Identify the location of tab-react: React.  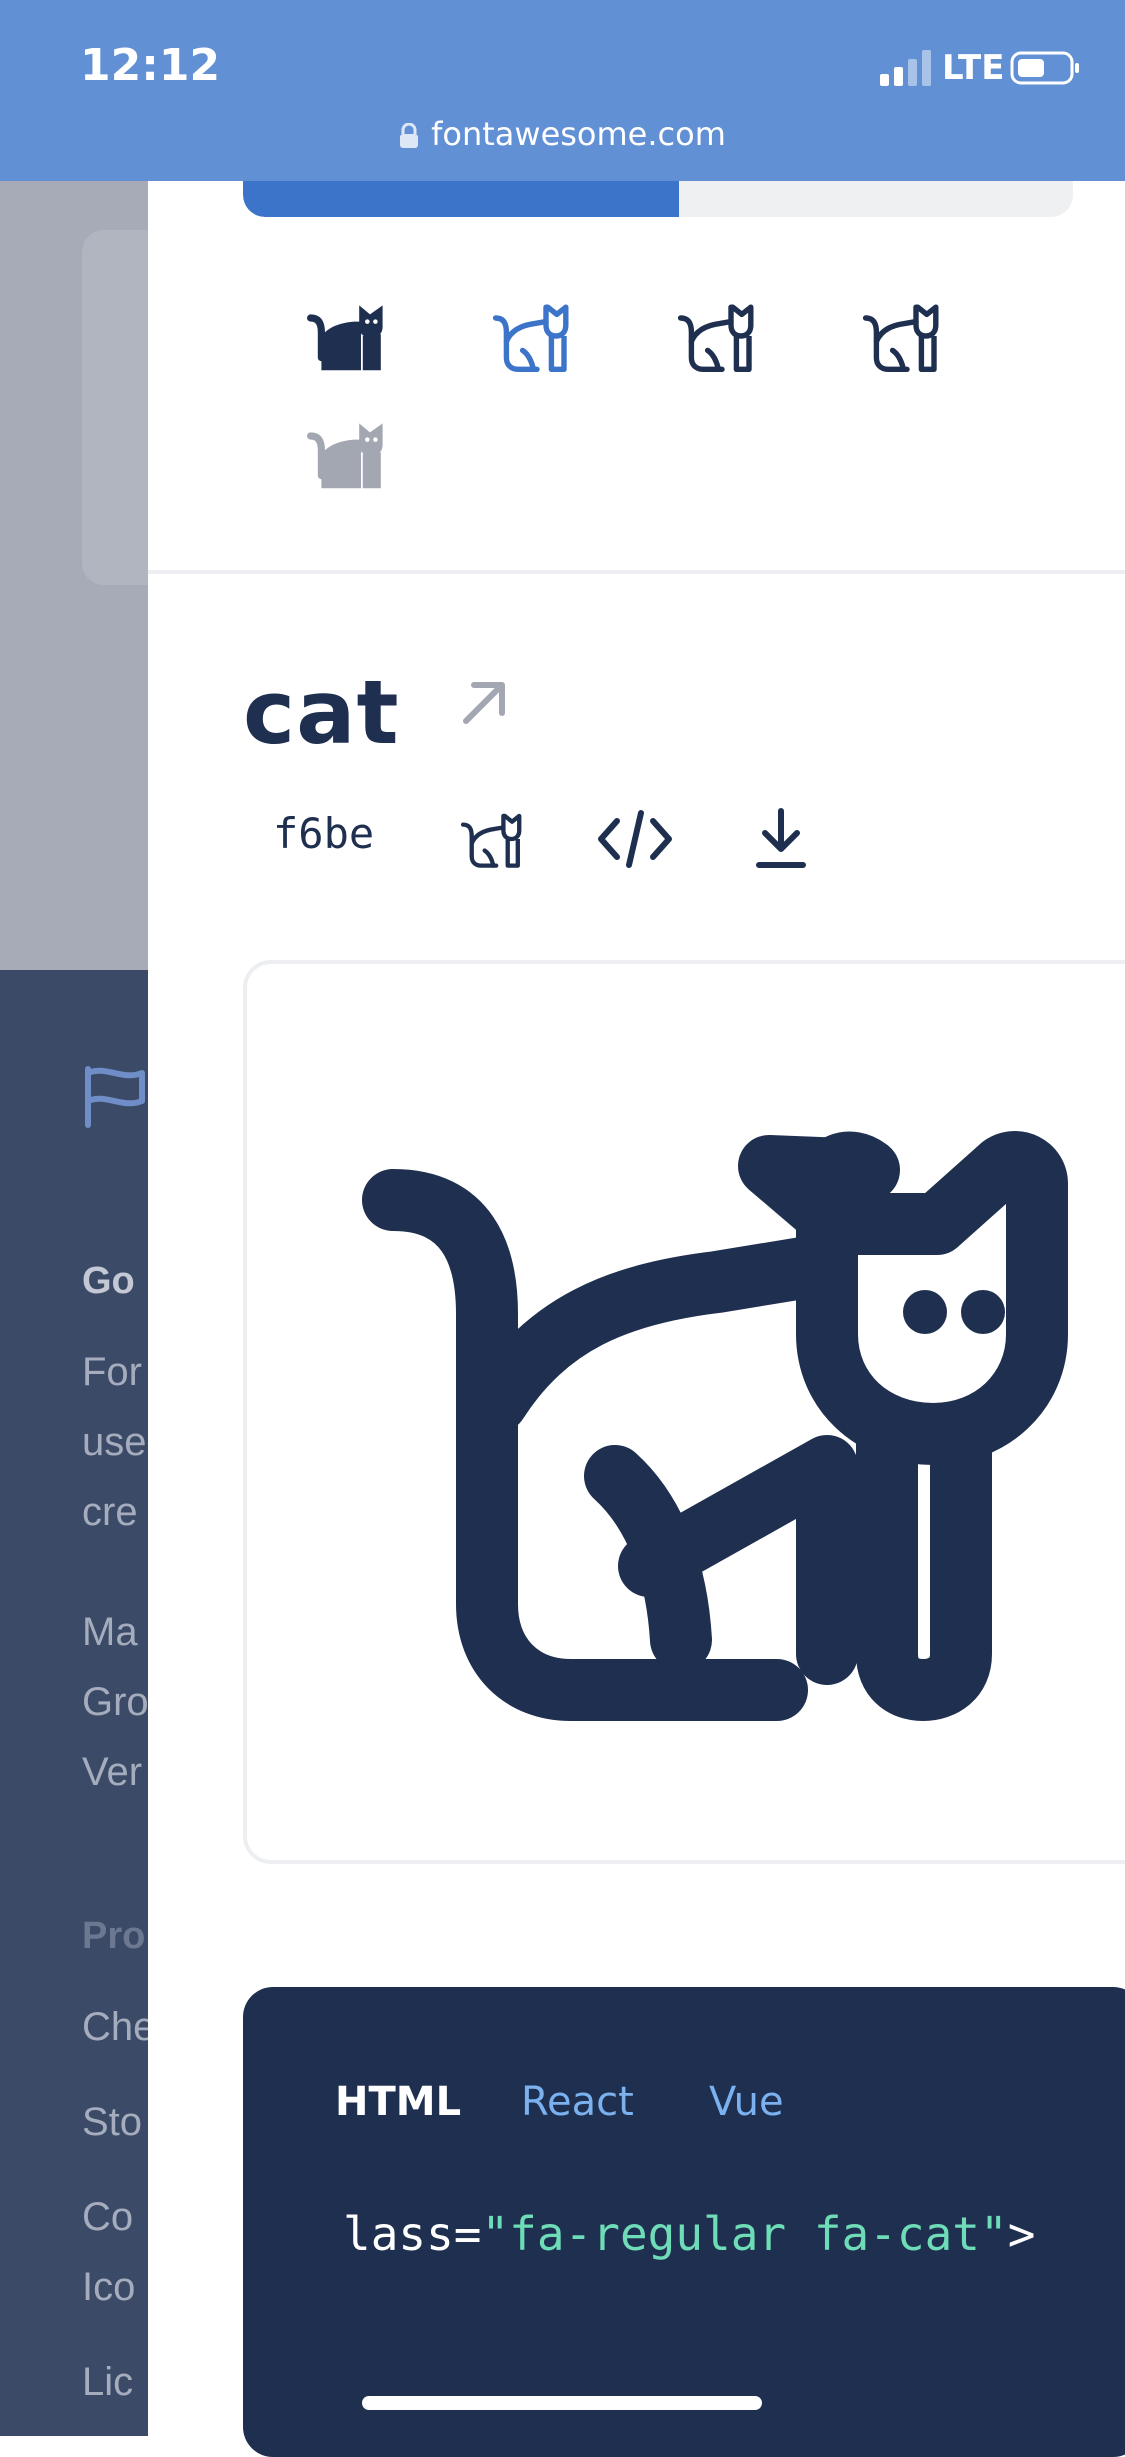
(577, 2102).